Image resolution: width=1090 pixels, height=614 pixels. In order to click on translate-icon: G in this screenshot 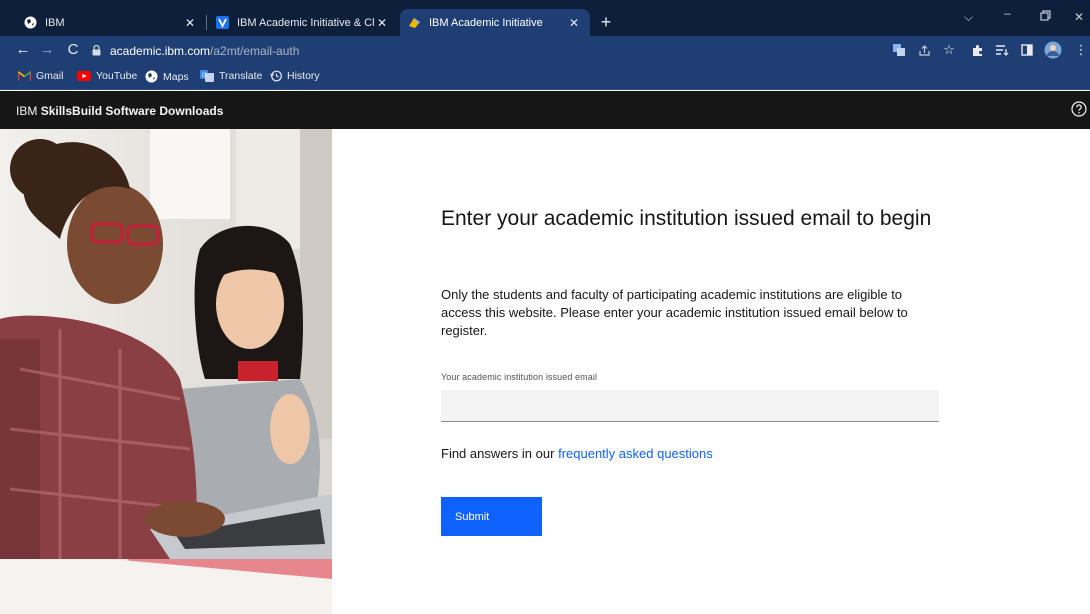, I will do `click(207, 76)`.